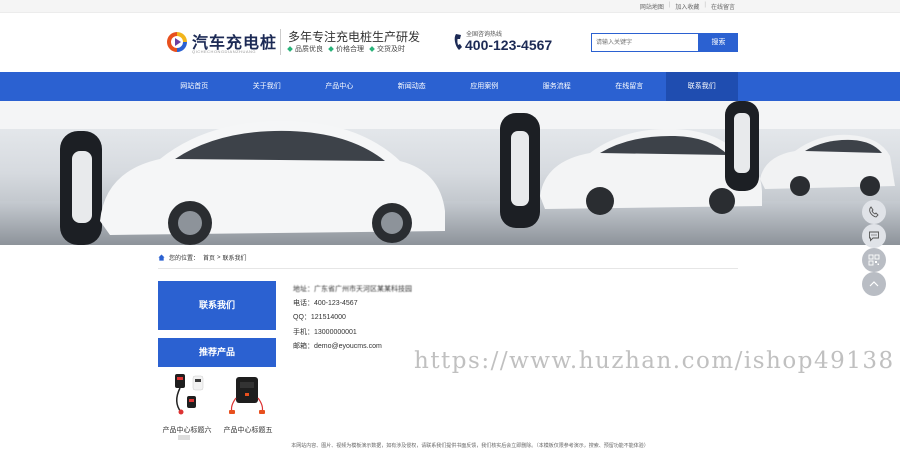 Image resolution: width=900 pixels, height=452 pixels. I want to click on add-favorite-link: 加入收藏, so click(687, 6).